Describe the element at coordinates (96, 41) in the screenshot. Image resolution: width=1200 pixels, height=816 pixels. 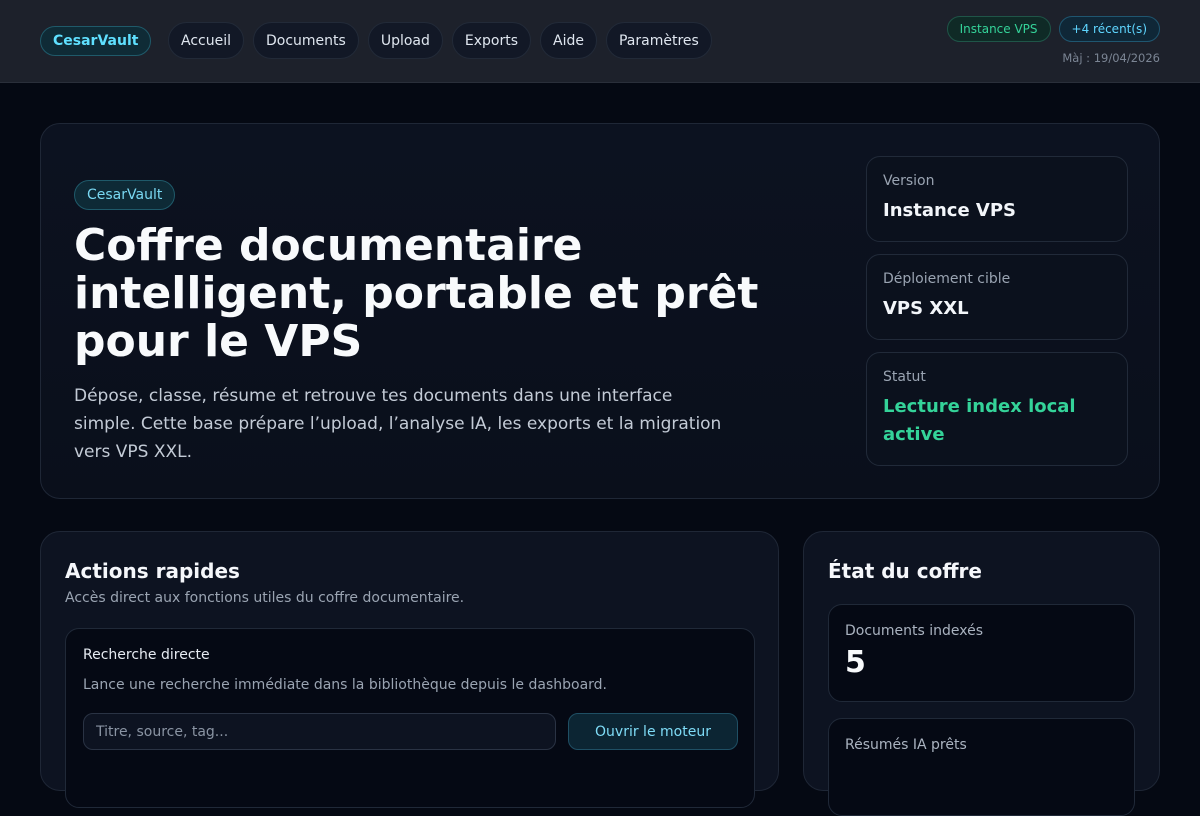
I see `brand-logo: CesarVault` at that location.